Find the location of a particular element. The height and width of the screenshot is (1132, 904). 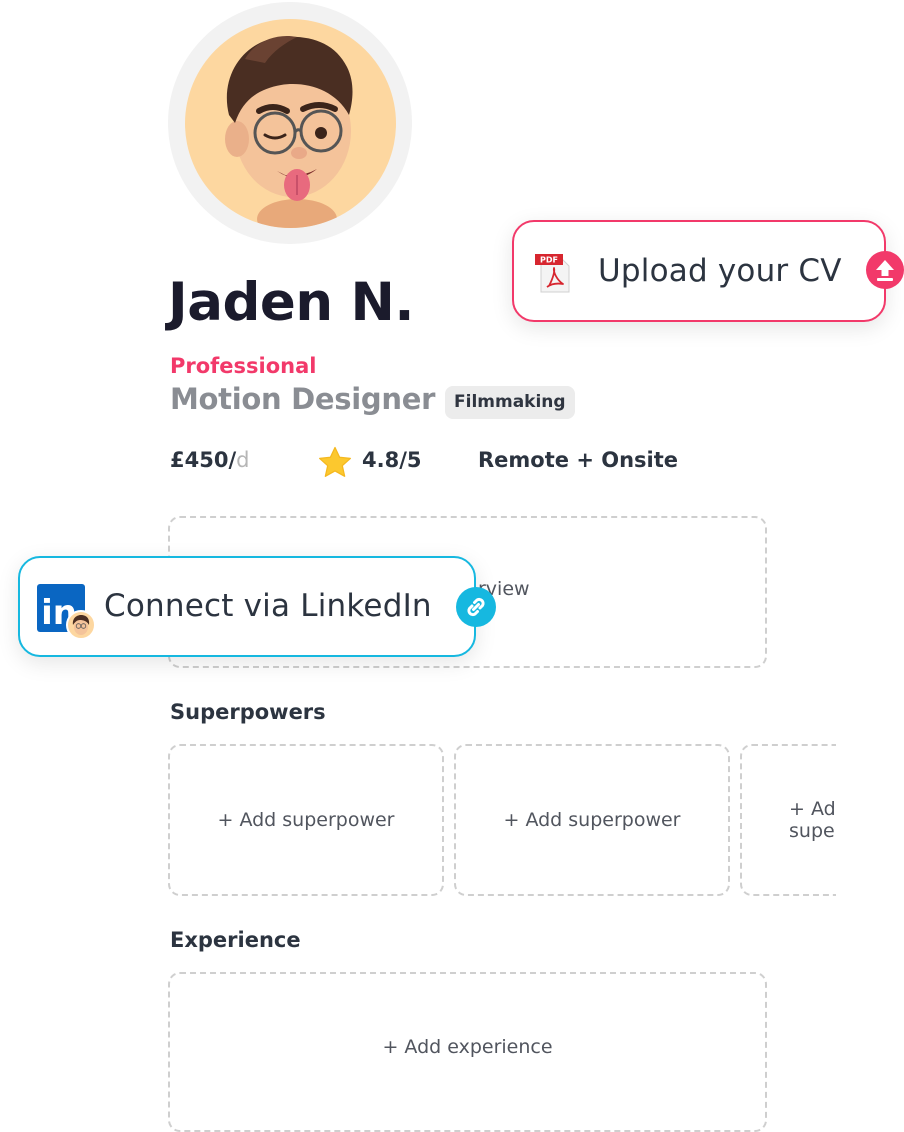

upload-cv-label: Upload your CV is located at coordinates (720, 271).